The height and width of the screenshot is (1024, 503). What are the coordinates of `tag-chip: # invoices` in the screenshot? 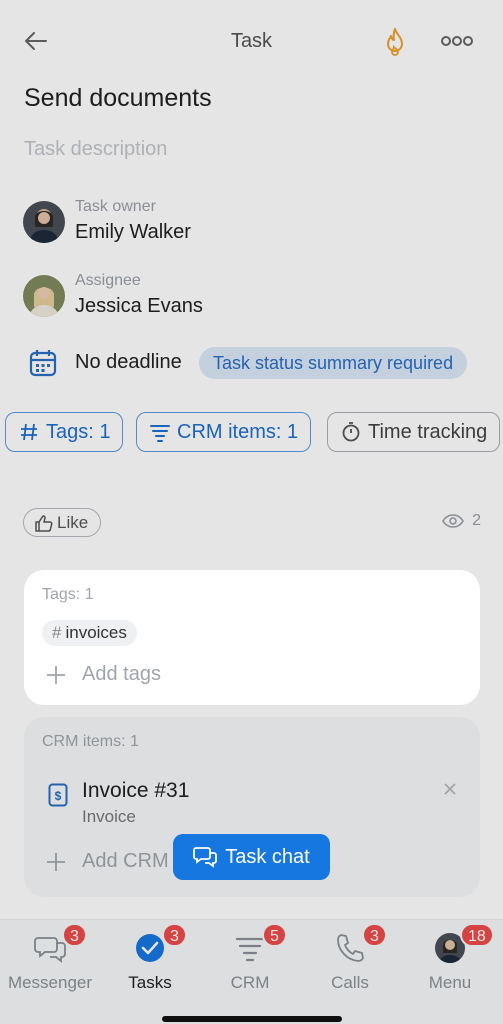 It's located at (89, 633).